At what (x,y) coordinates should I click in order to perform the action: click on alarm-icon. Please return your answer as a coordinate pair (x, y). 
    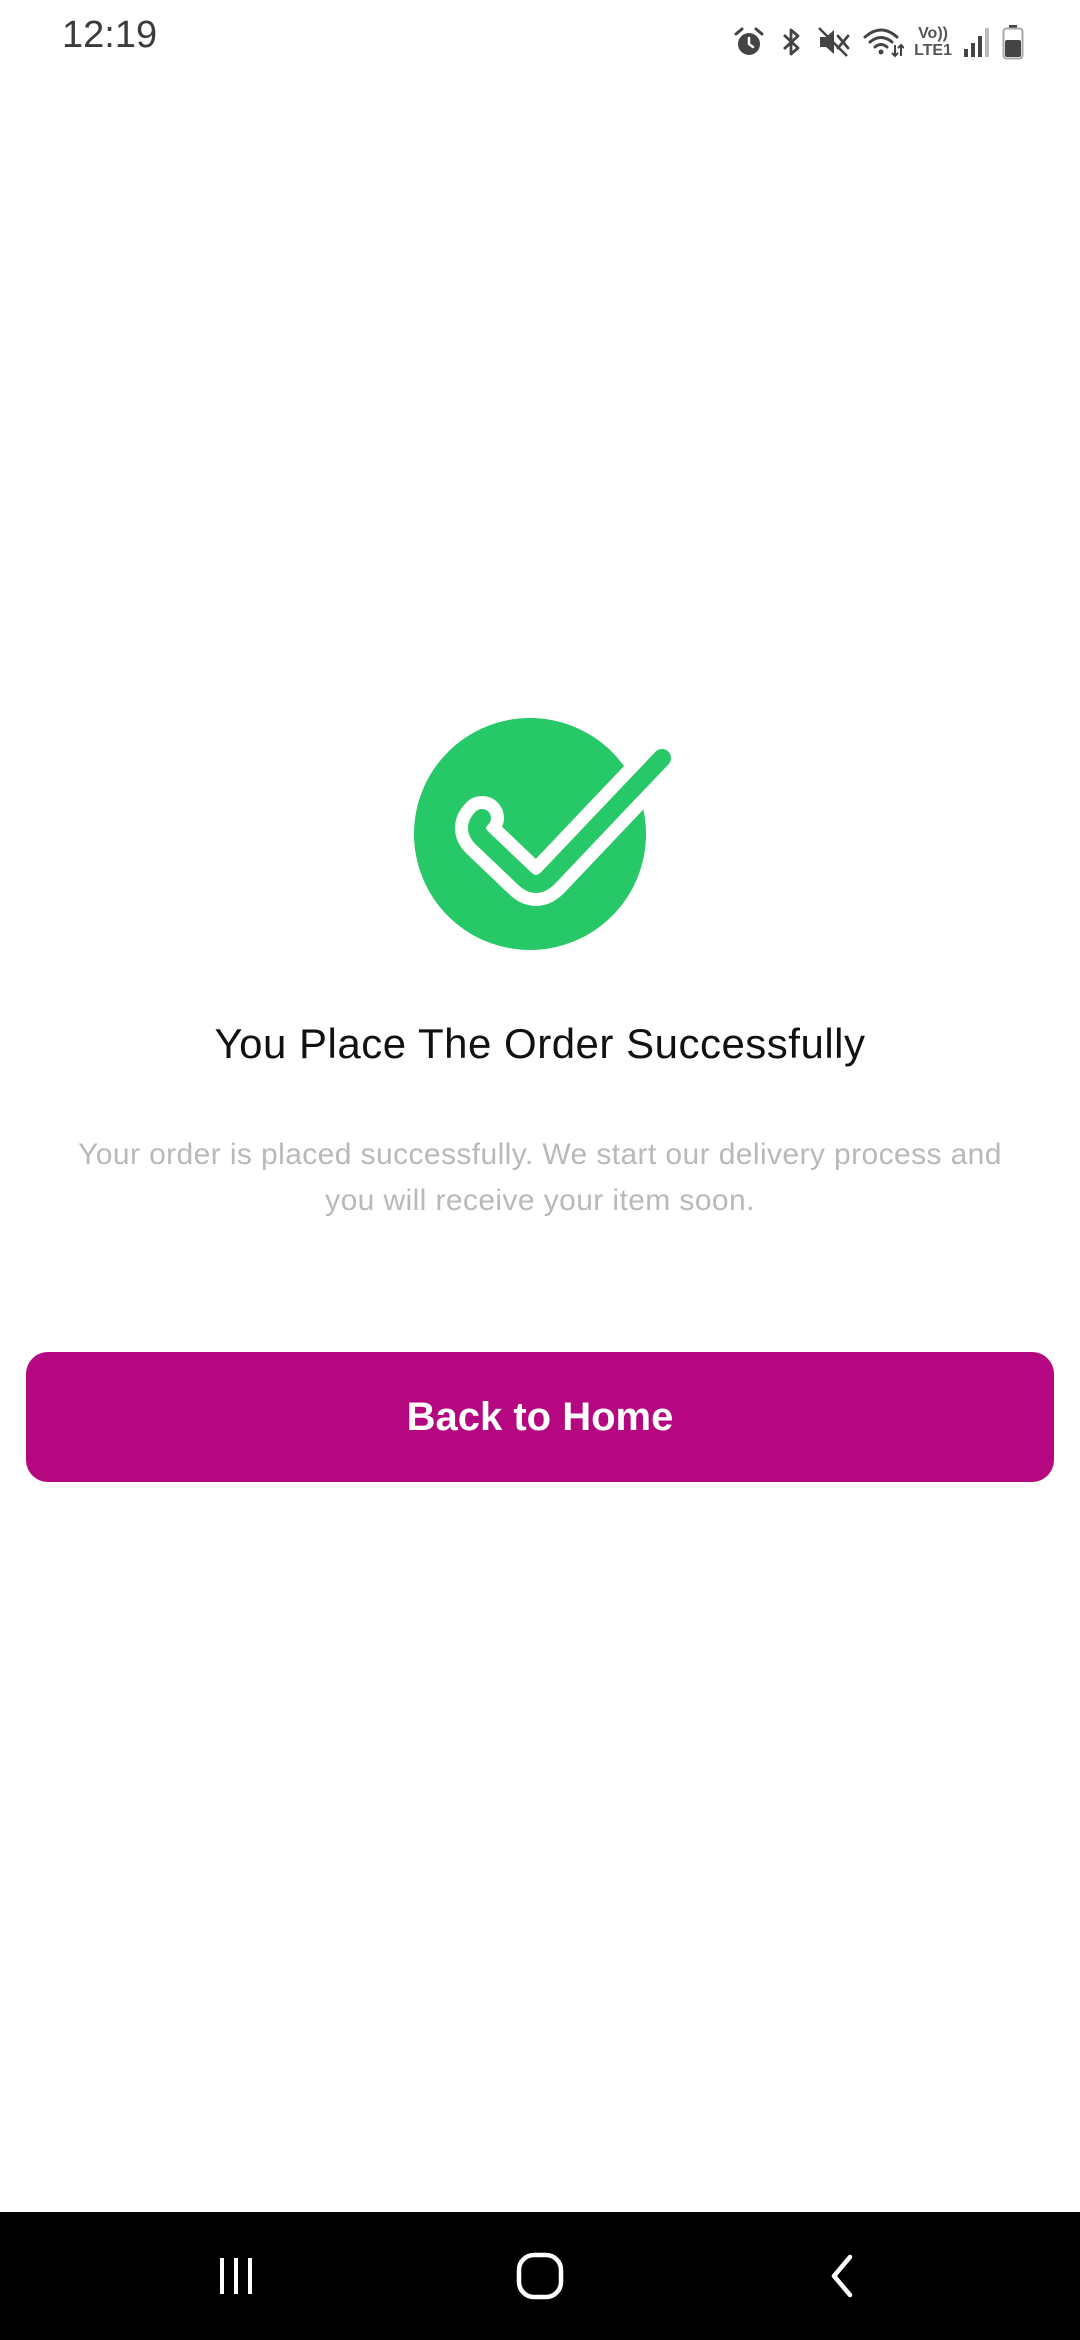
    Looking at the image, I should click on (749, 42).